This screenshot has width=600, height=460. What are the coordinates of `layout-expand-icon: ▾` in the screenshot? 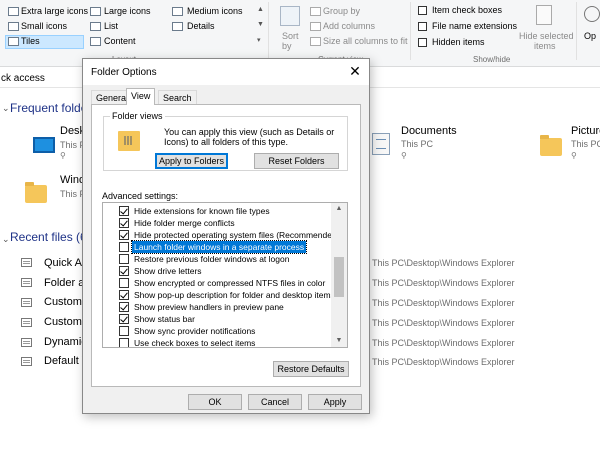 It's located at (259, 40).